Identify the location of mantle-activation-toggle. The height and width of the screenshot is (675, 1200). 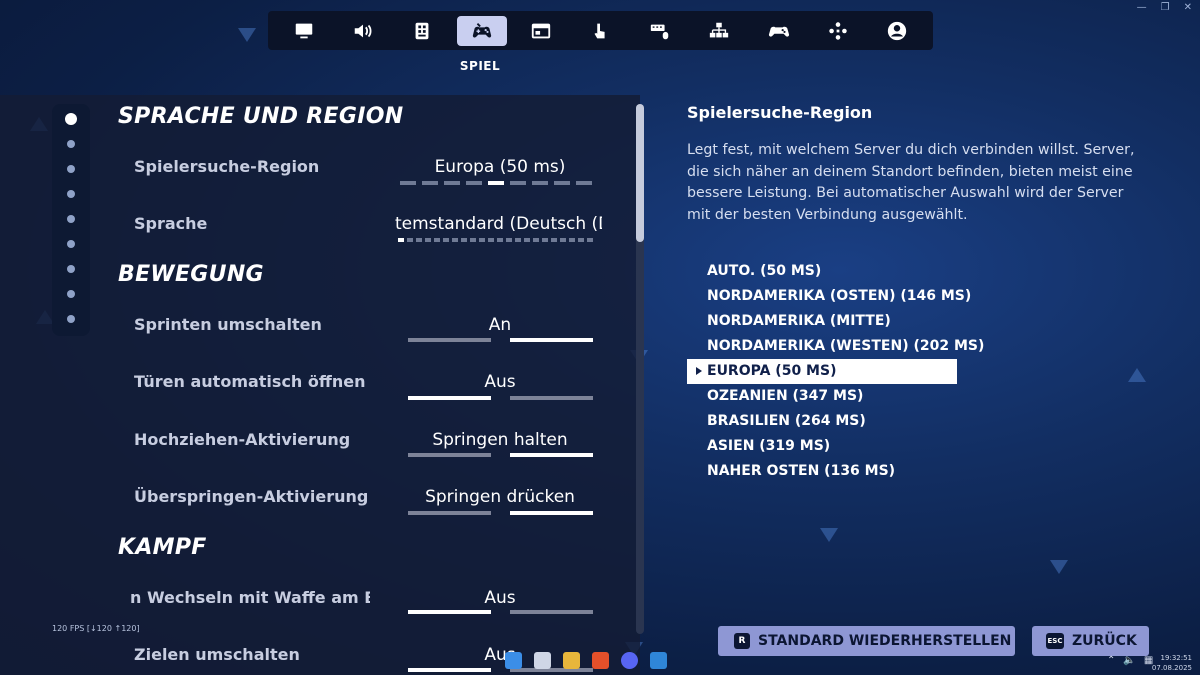
(500, 455).